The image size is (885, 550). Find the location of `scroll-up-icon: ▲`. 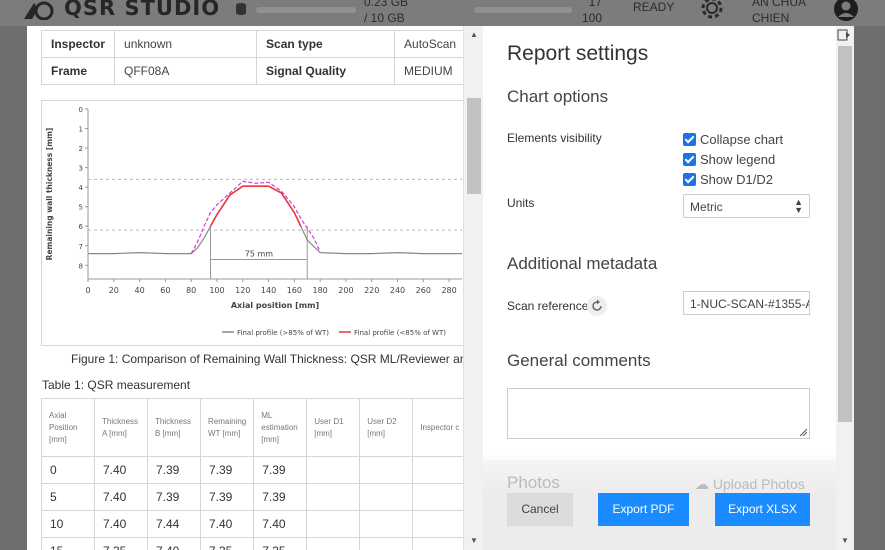

scroll-up-icon: ▲ is located at coordinates (474, 34).